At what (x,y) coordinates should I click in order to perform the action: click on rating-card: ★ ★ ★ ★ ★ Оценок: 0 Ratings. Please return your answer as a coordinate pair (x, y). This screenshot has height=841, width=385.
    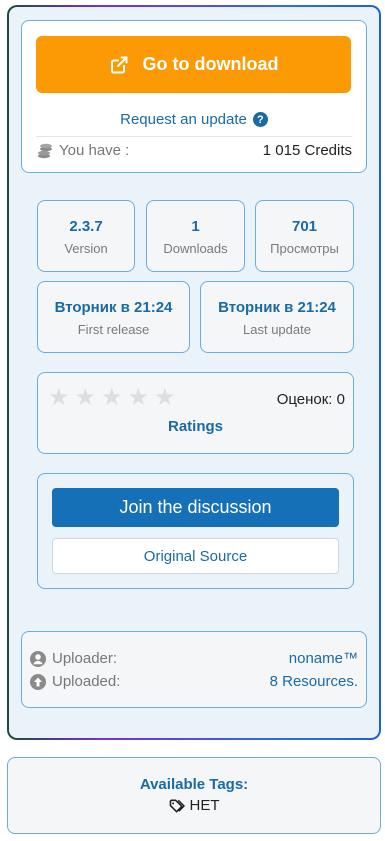
    Looking at the image, I should click on (195, 413).